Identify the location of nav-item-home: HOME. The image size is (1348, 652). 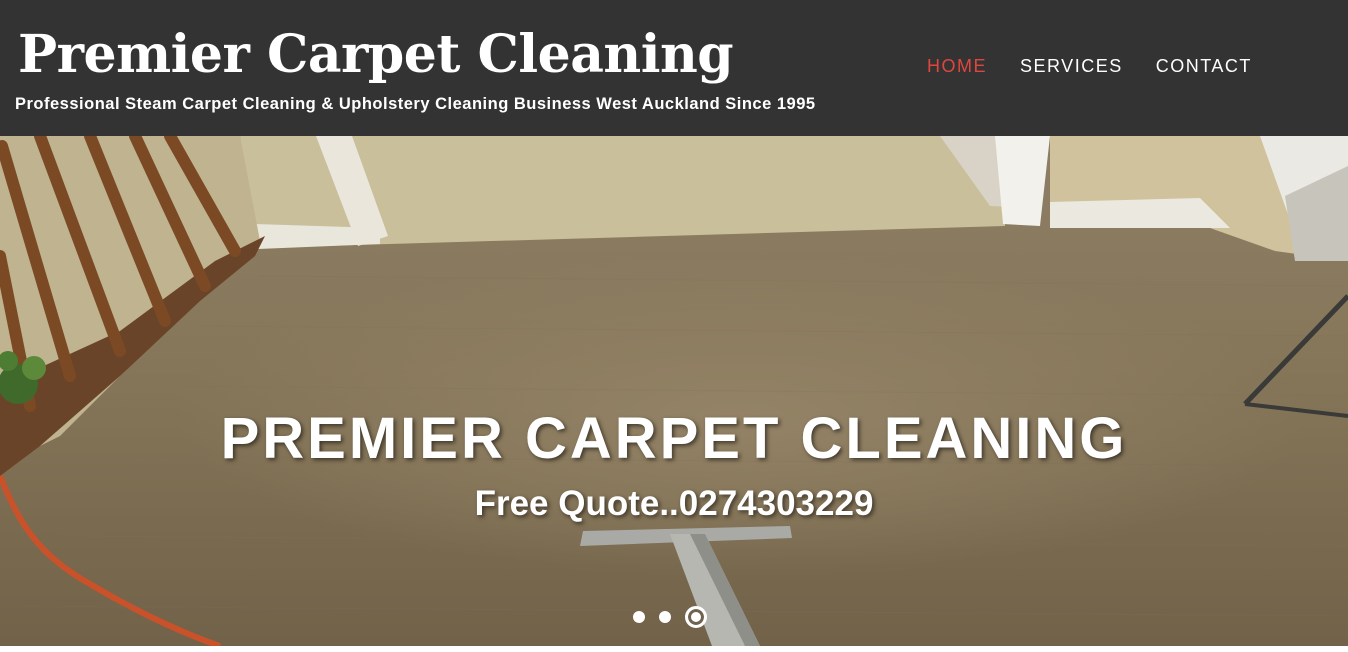
(957, 66).